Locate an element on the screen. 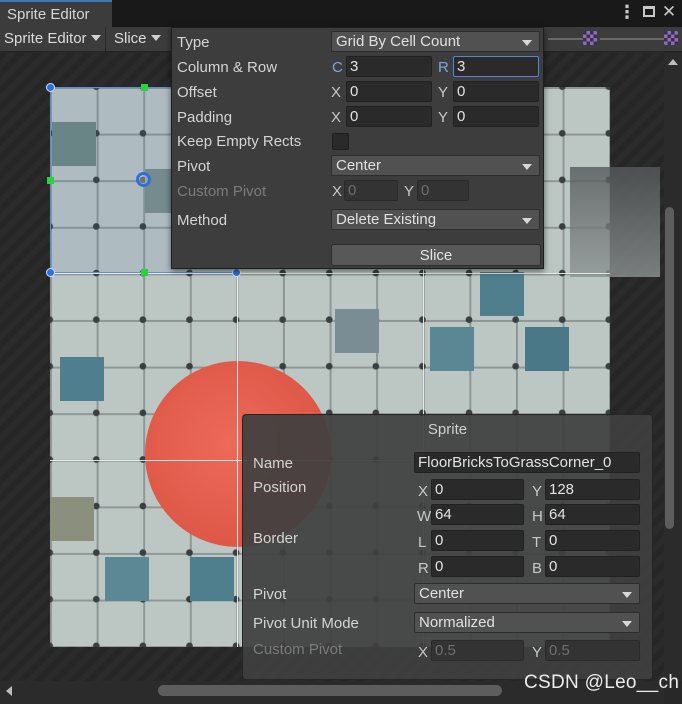 The height and width of the screenshot is (704, 682). sprite-pivot-label: Pivot is located at coordinates (270, 594).